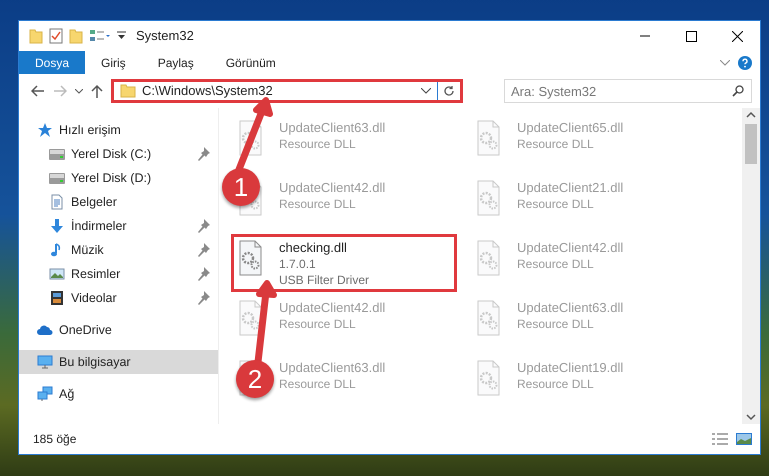 The width and height of the screenshot is (769, 476). What do you see at coordinates (90, 130) in the screenshot?
I see `sidebar-label: Hızlı erişim` at bounding box center [90, 130].